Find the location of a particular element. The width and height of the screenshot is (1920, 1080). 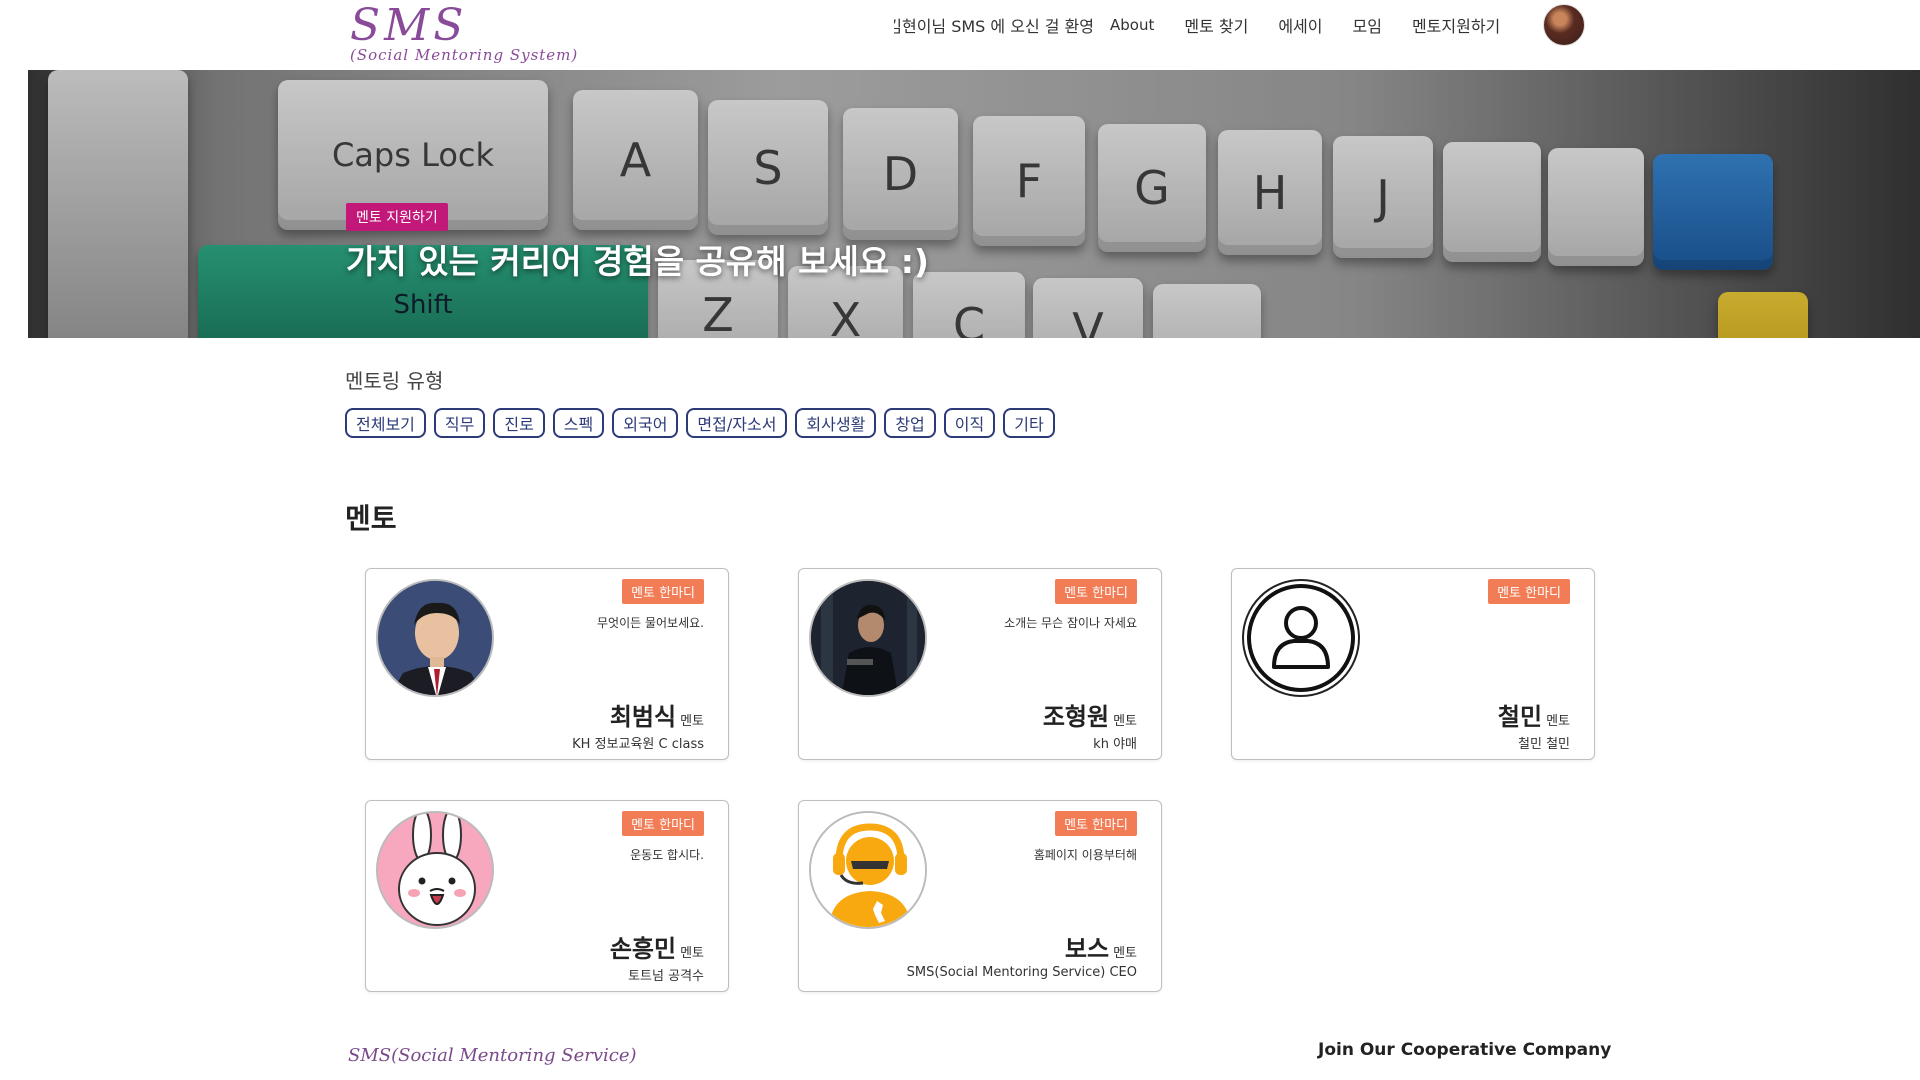

mentor-organization: KH 정보교육원 C class is located at coordinates (638, 744).